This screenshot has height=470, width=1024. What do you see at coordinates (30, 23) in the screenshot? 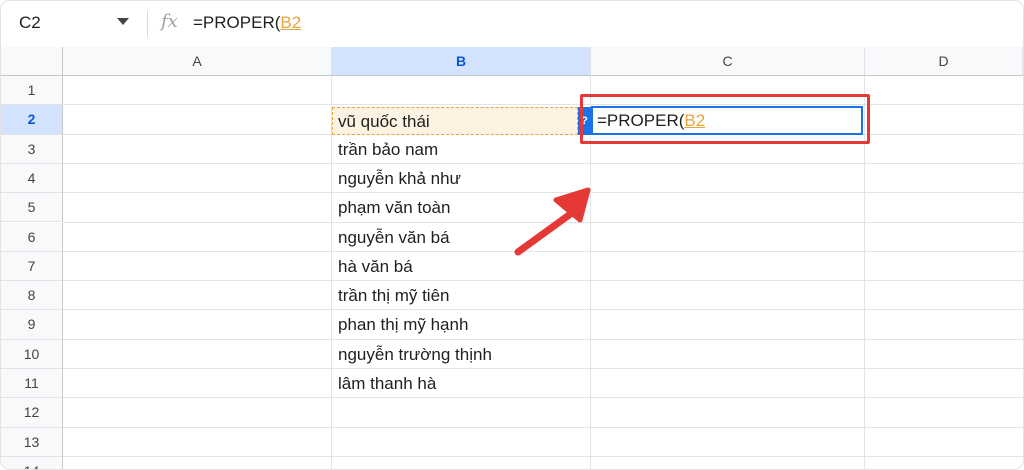
I see `name-box: C2` at bounding box center [30, 23].